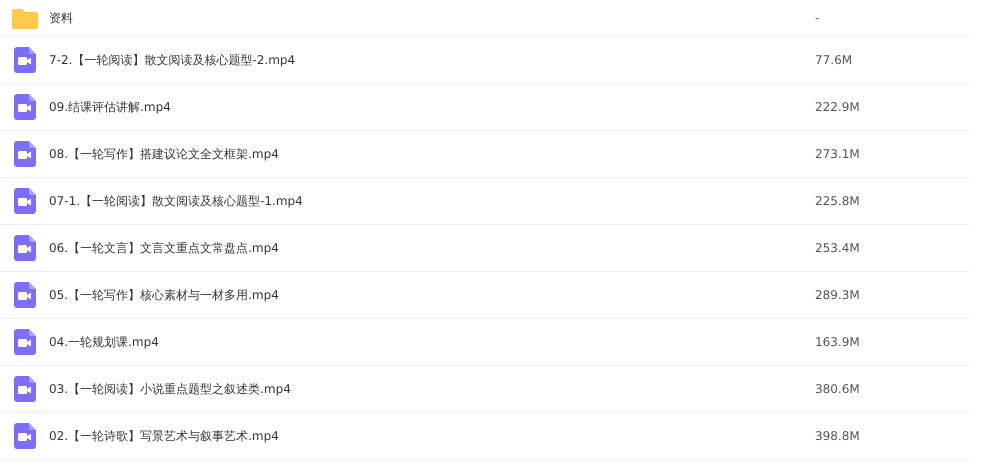 Image resolution: width=1000 pixels, height=467 pixels. I want to click on file-name: 7-2.【一轮阅读】散文阅读及核心题型-2.mp4, so click(432, 60).